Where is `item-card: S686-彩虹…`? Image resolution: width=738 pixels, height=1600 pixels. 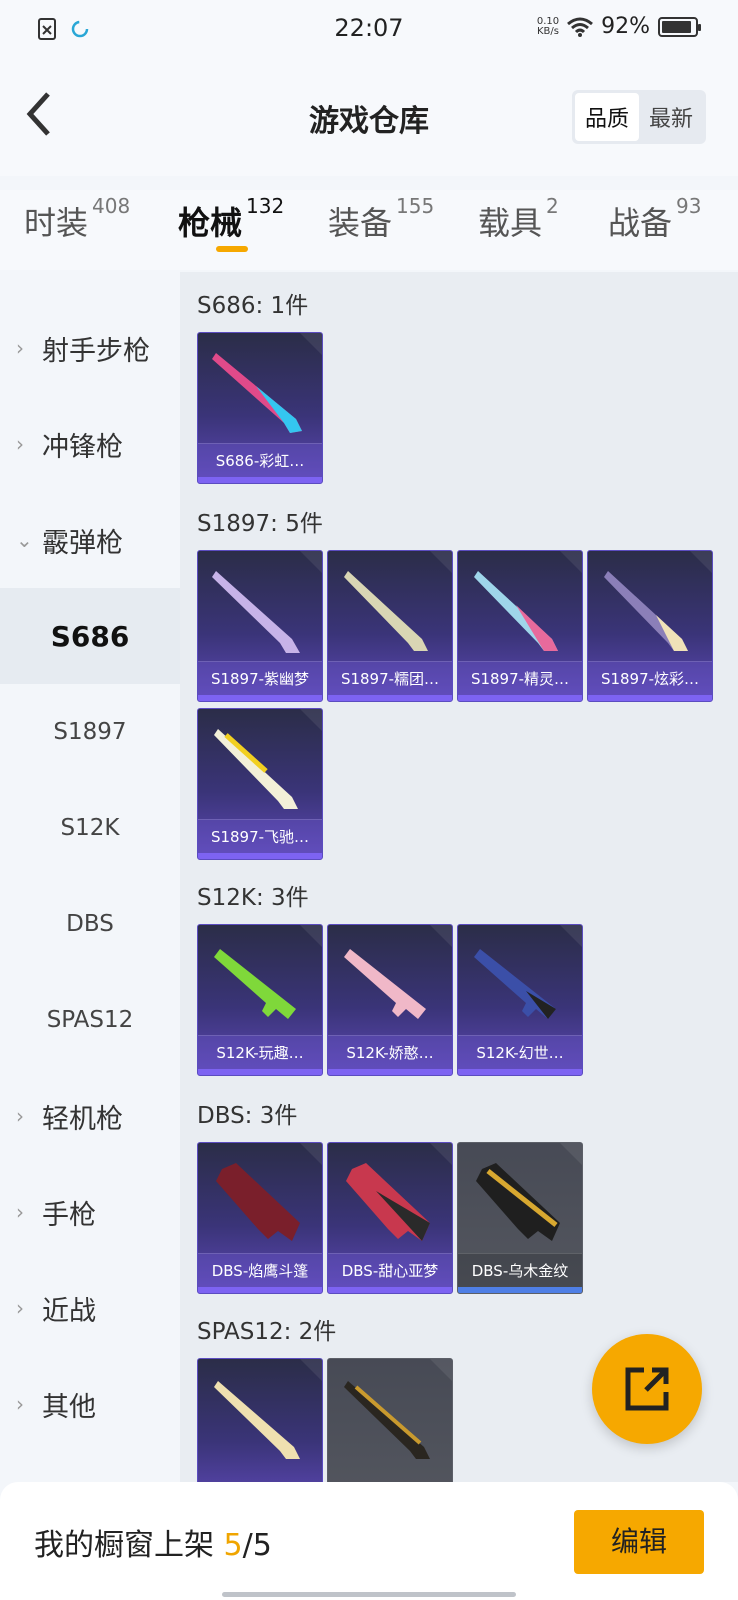
item-card: S686-彩虹… is located at coordinates (260, 408).